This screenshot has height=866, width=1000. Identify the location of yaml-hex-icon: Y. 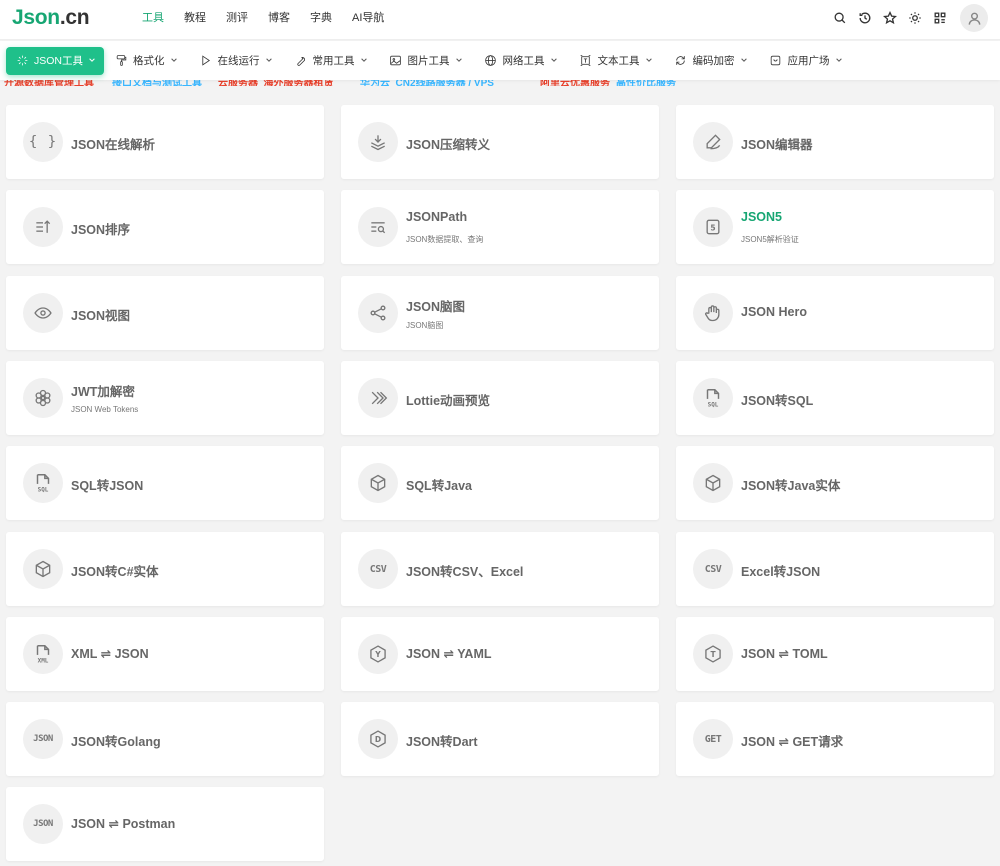
(378, 654).